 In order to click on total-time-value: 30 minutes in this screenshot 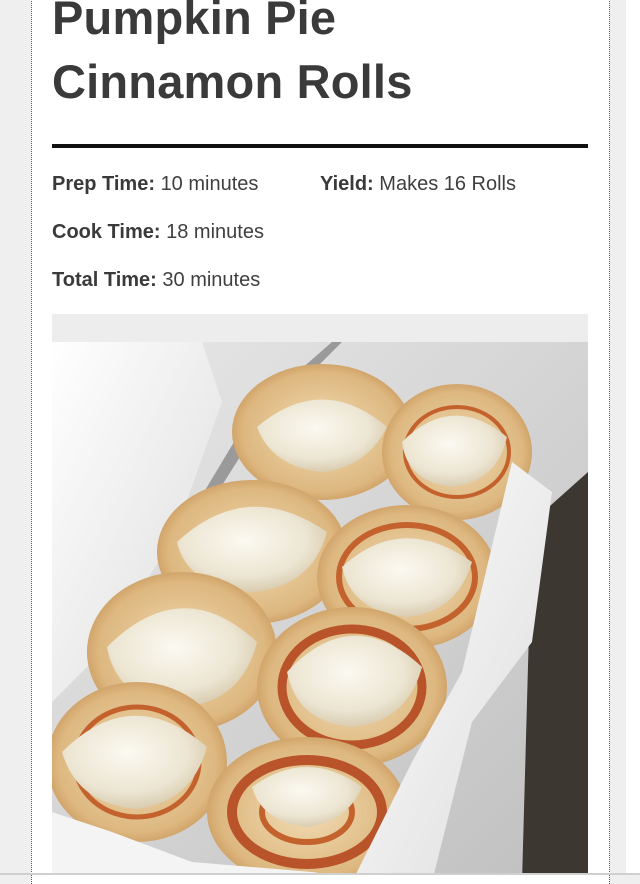, I will do `click(211, 280)`.